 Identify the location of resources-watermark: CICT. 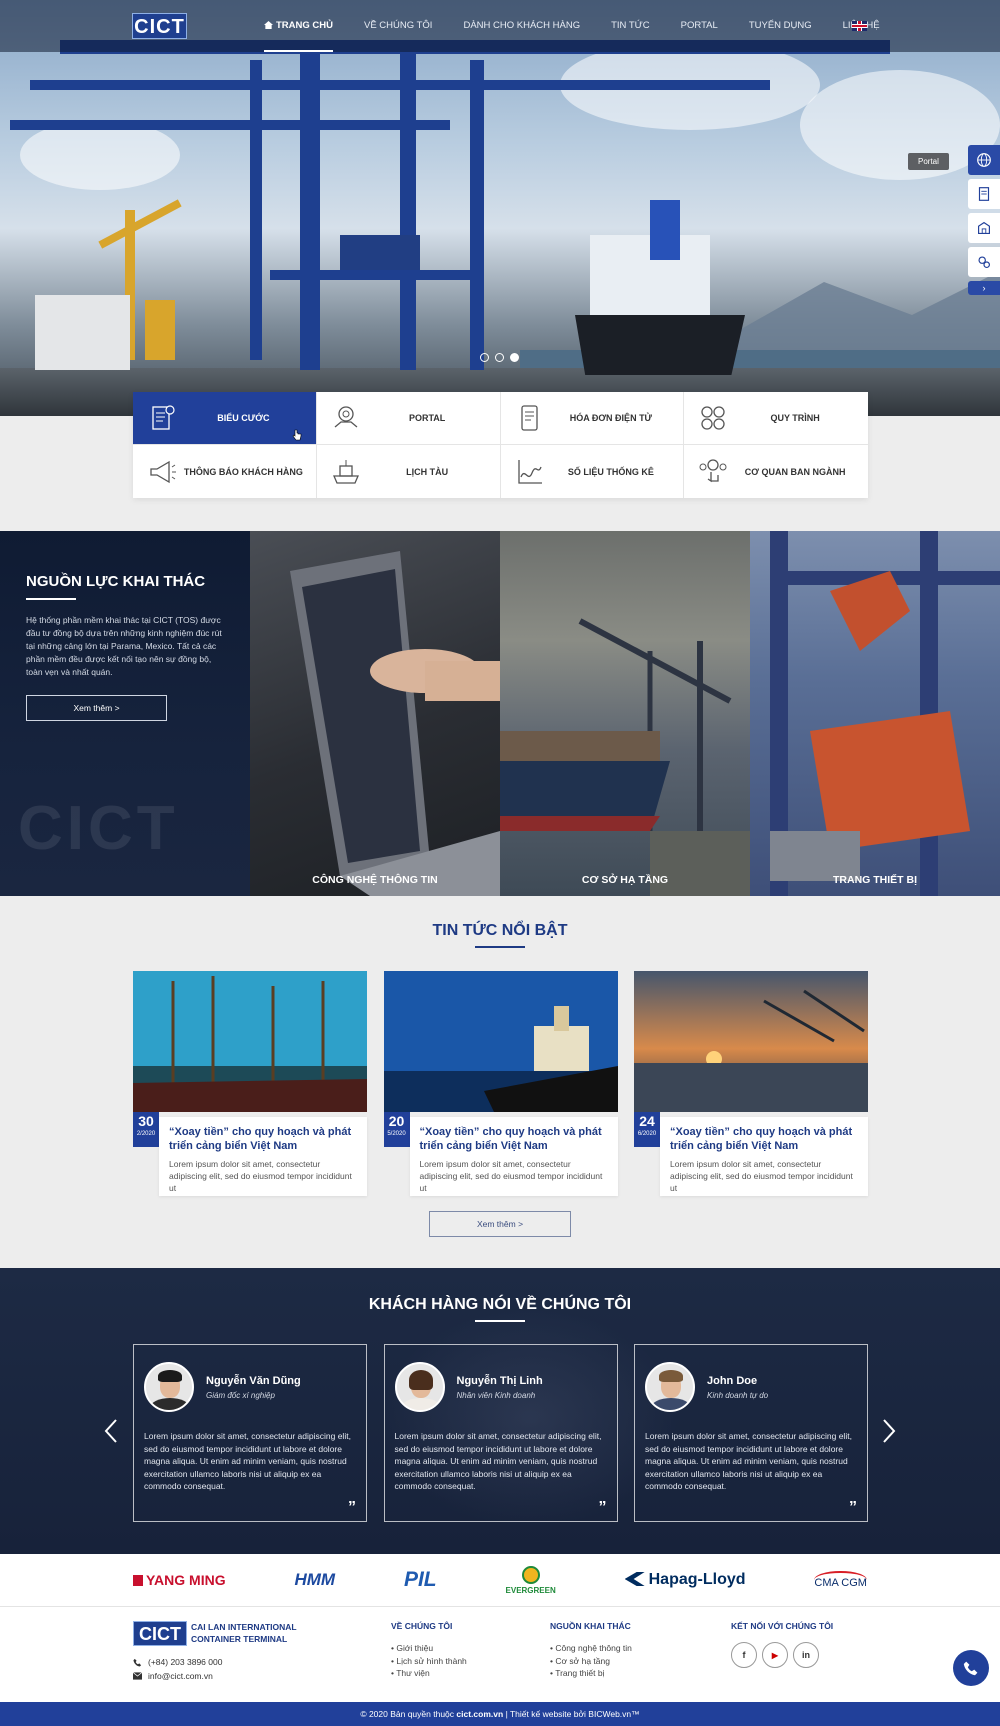
(98, 828).